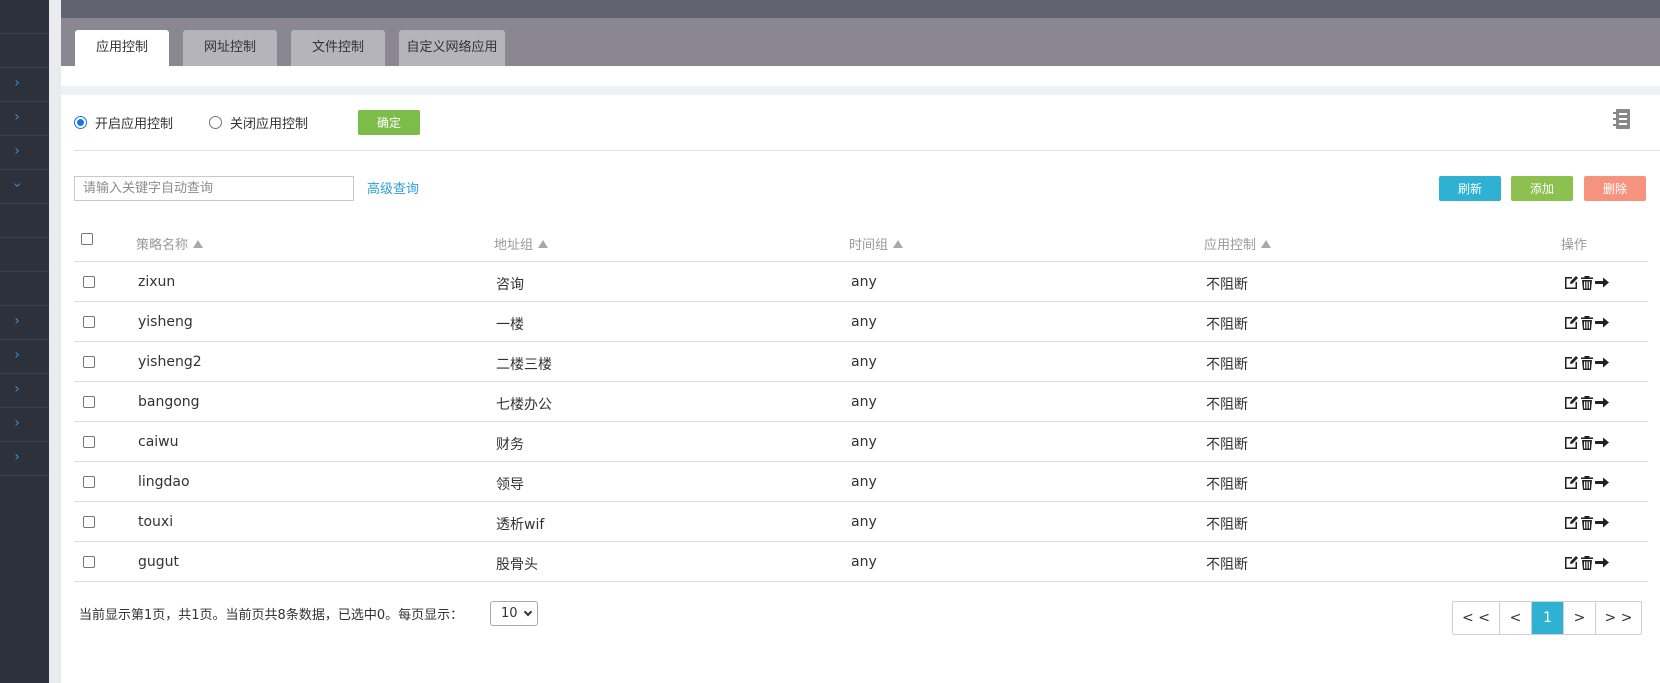 The height and width of the screenshot is (683, 1660). I want to click on sidebar-item-2: ›, so click(24, 119).